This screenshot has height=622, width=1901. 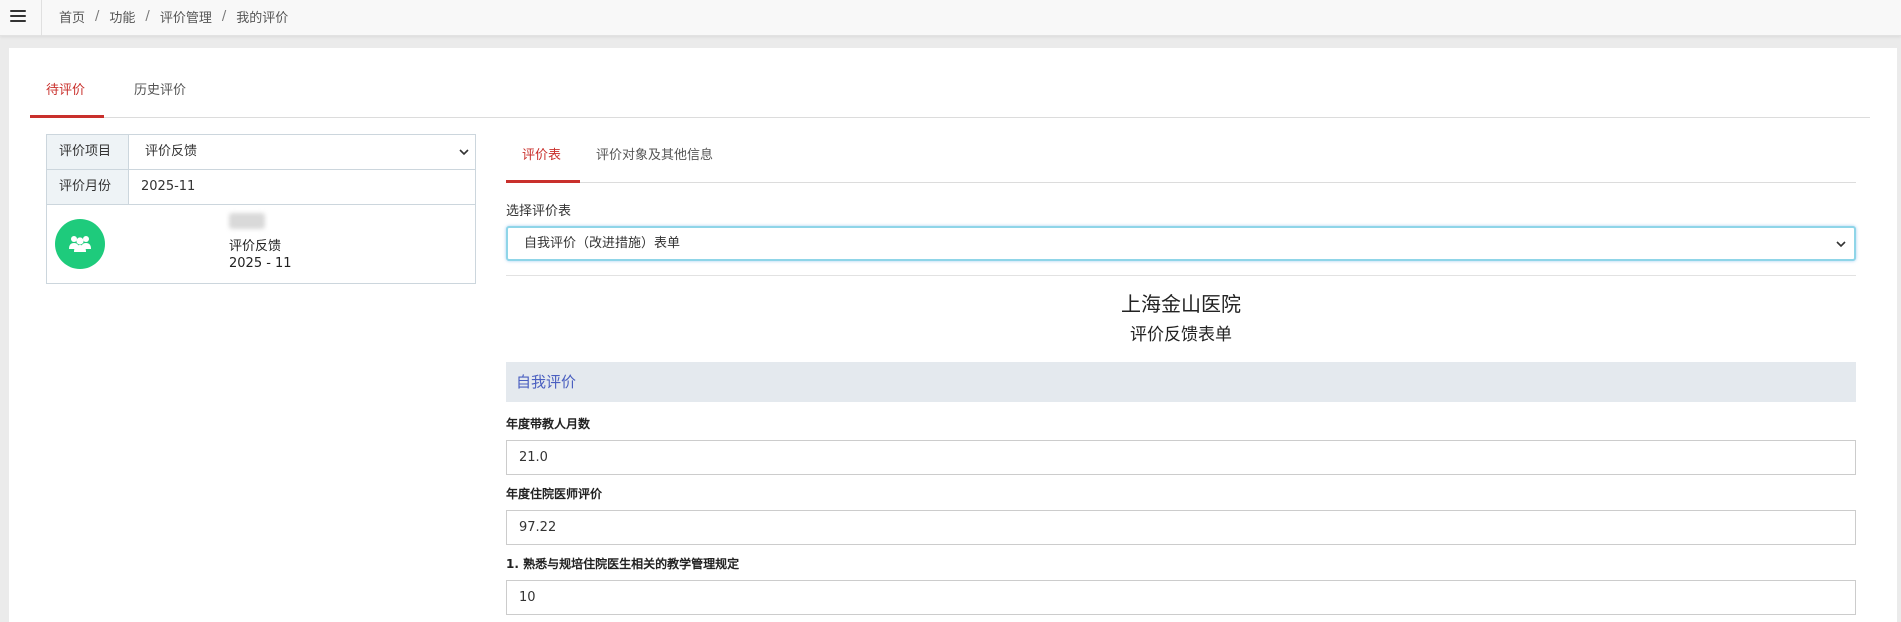 I want to click on field-label-annual-teaching-months: 年度带教人月数, so click(x=548, y=424).